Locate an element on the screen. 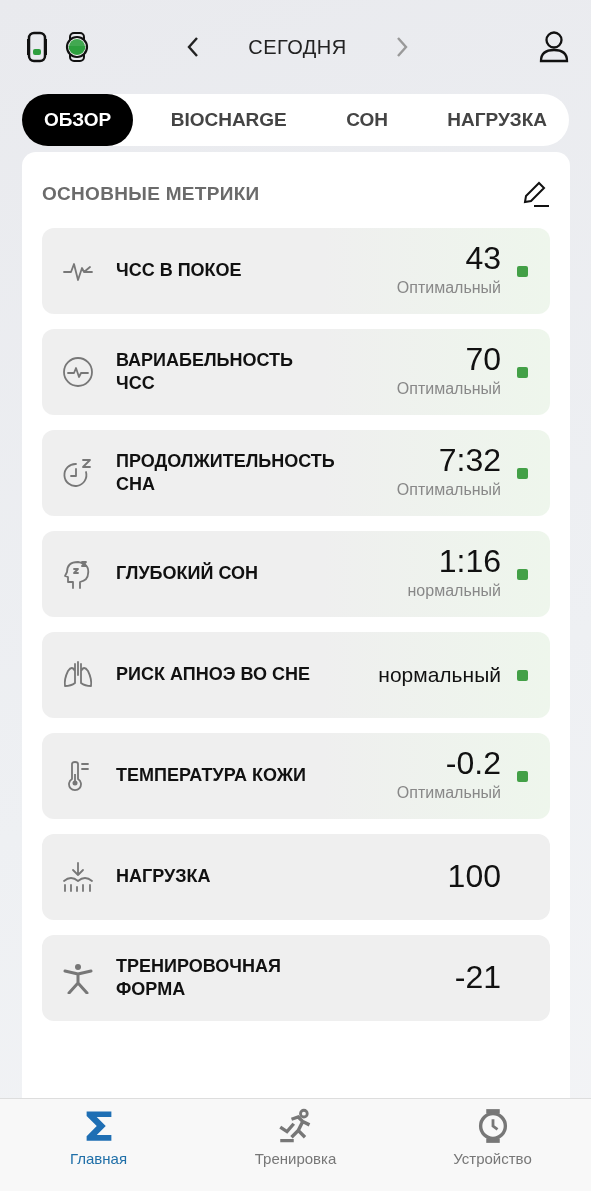 Image resolution: width=591 pixels, height=1191 pixels. metric-card: ВАРИАБЕЛЬНОСТЬ ЧСС 70 Оптимальный is located at coordinates (296, 372).